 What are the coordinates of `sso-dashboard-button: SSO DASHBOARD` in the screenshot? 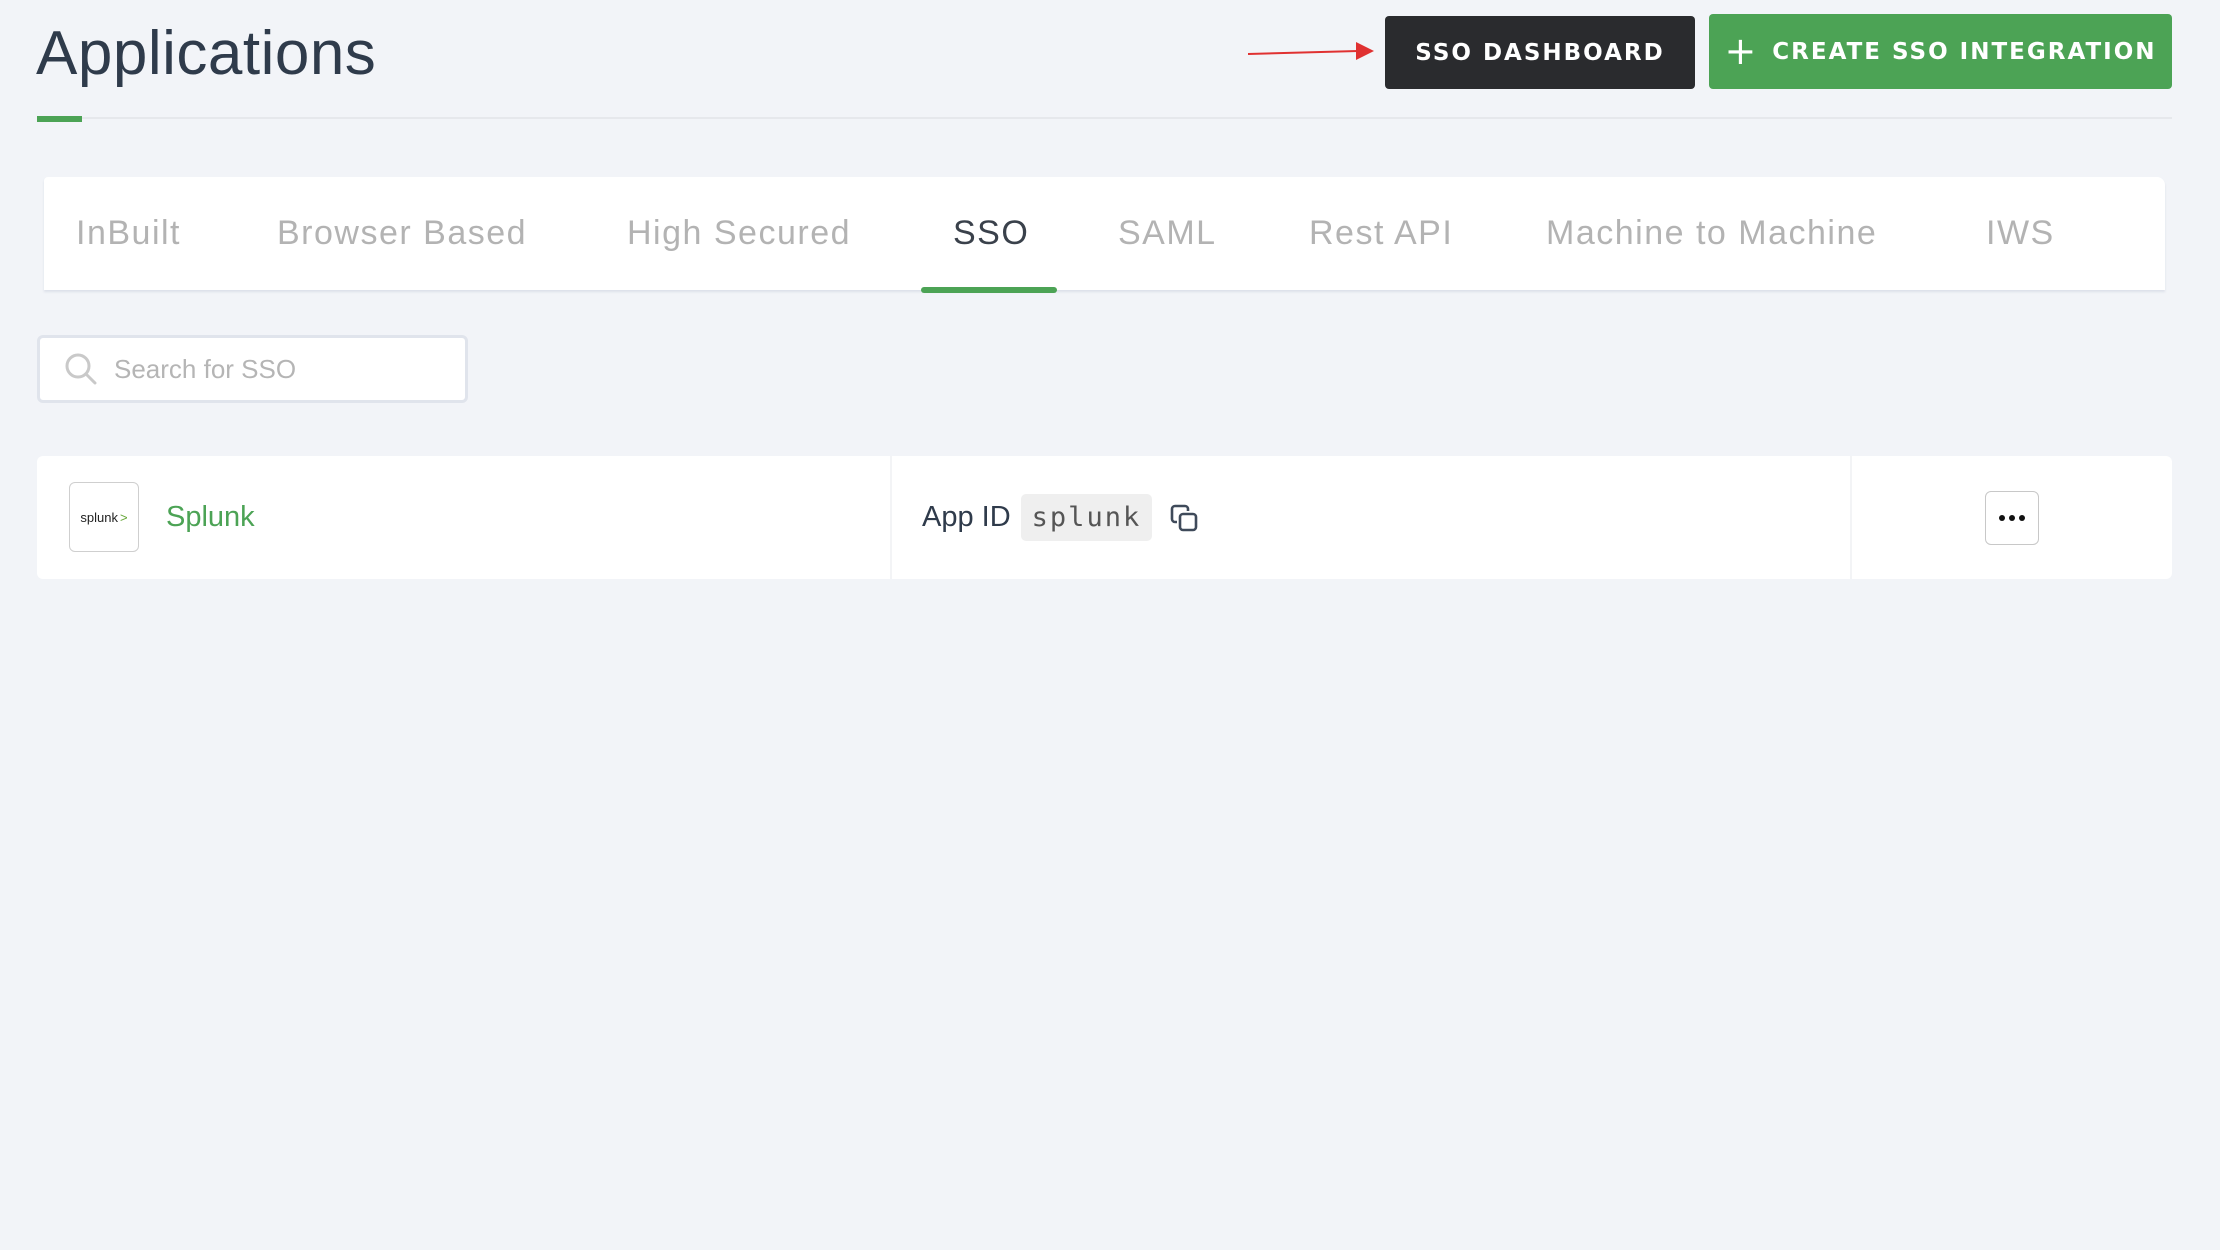 It's located at (1540, 52).